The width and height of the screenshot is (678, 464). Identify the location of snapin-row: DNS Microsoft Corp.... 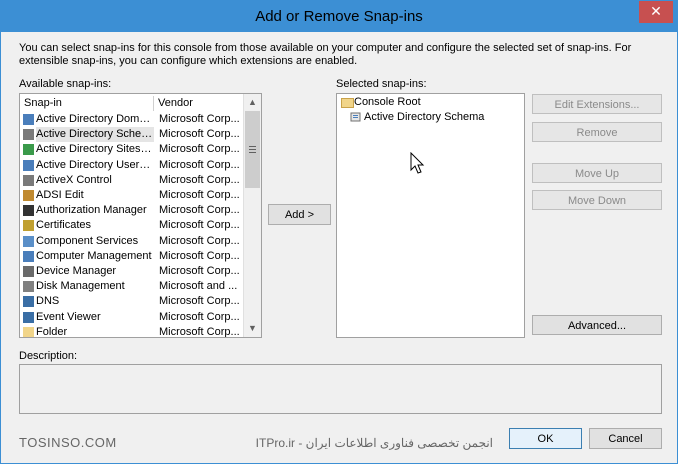
(132, 301).